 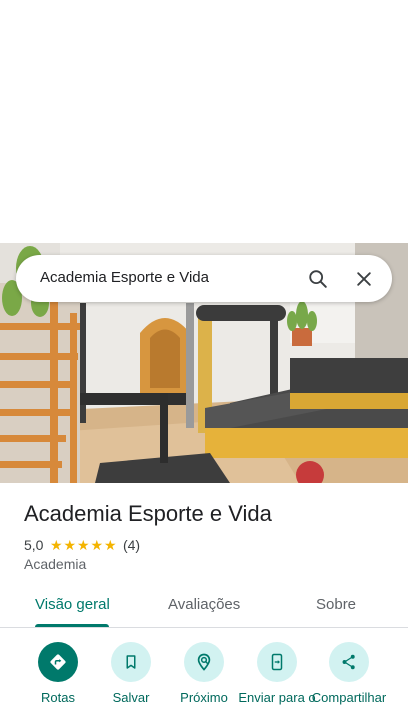 I want to click on nearby-icon, so click(x=204, y=662).